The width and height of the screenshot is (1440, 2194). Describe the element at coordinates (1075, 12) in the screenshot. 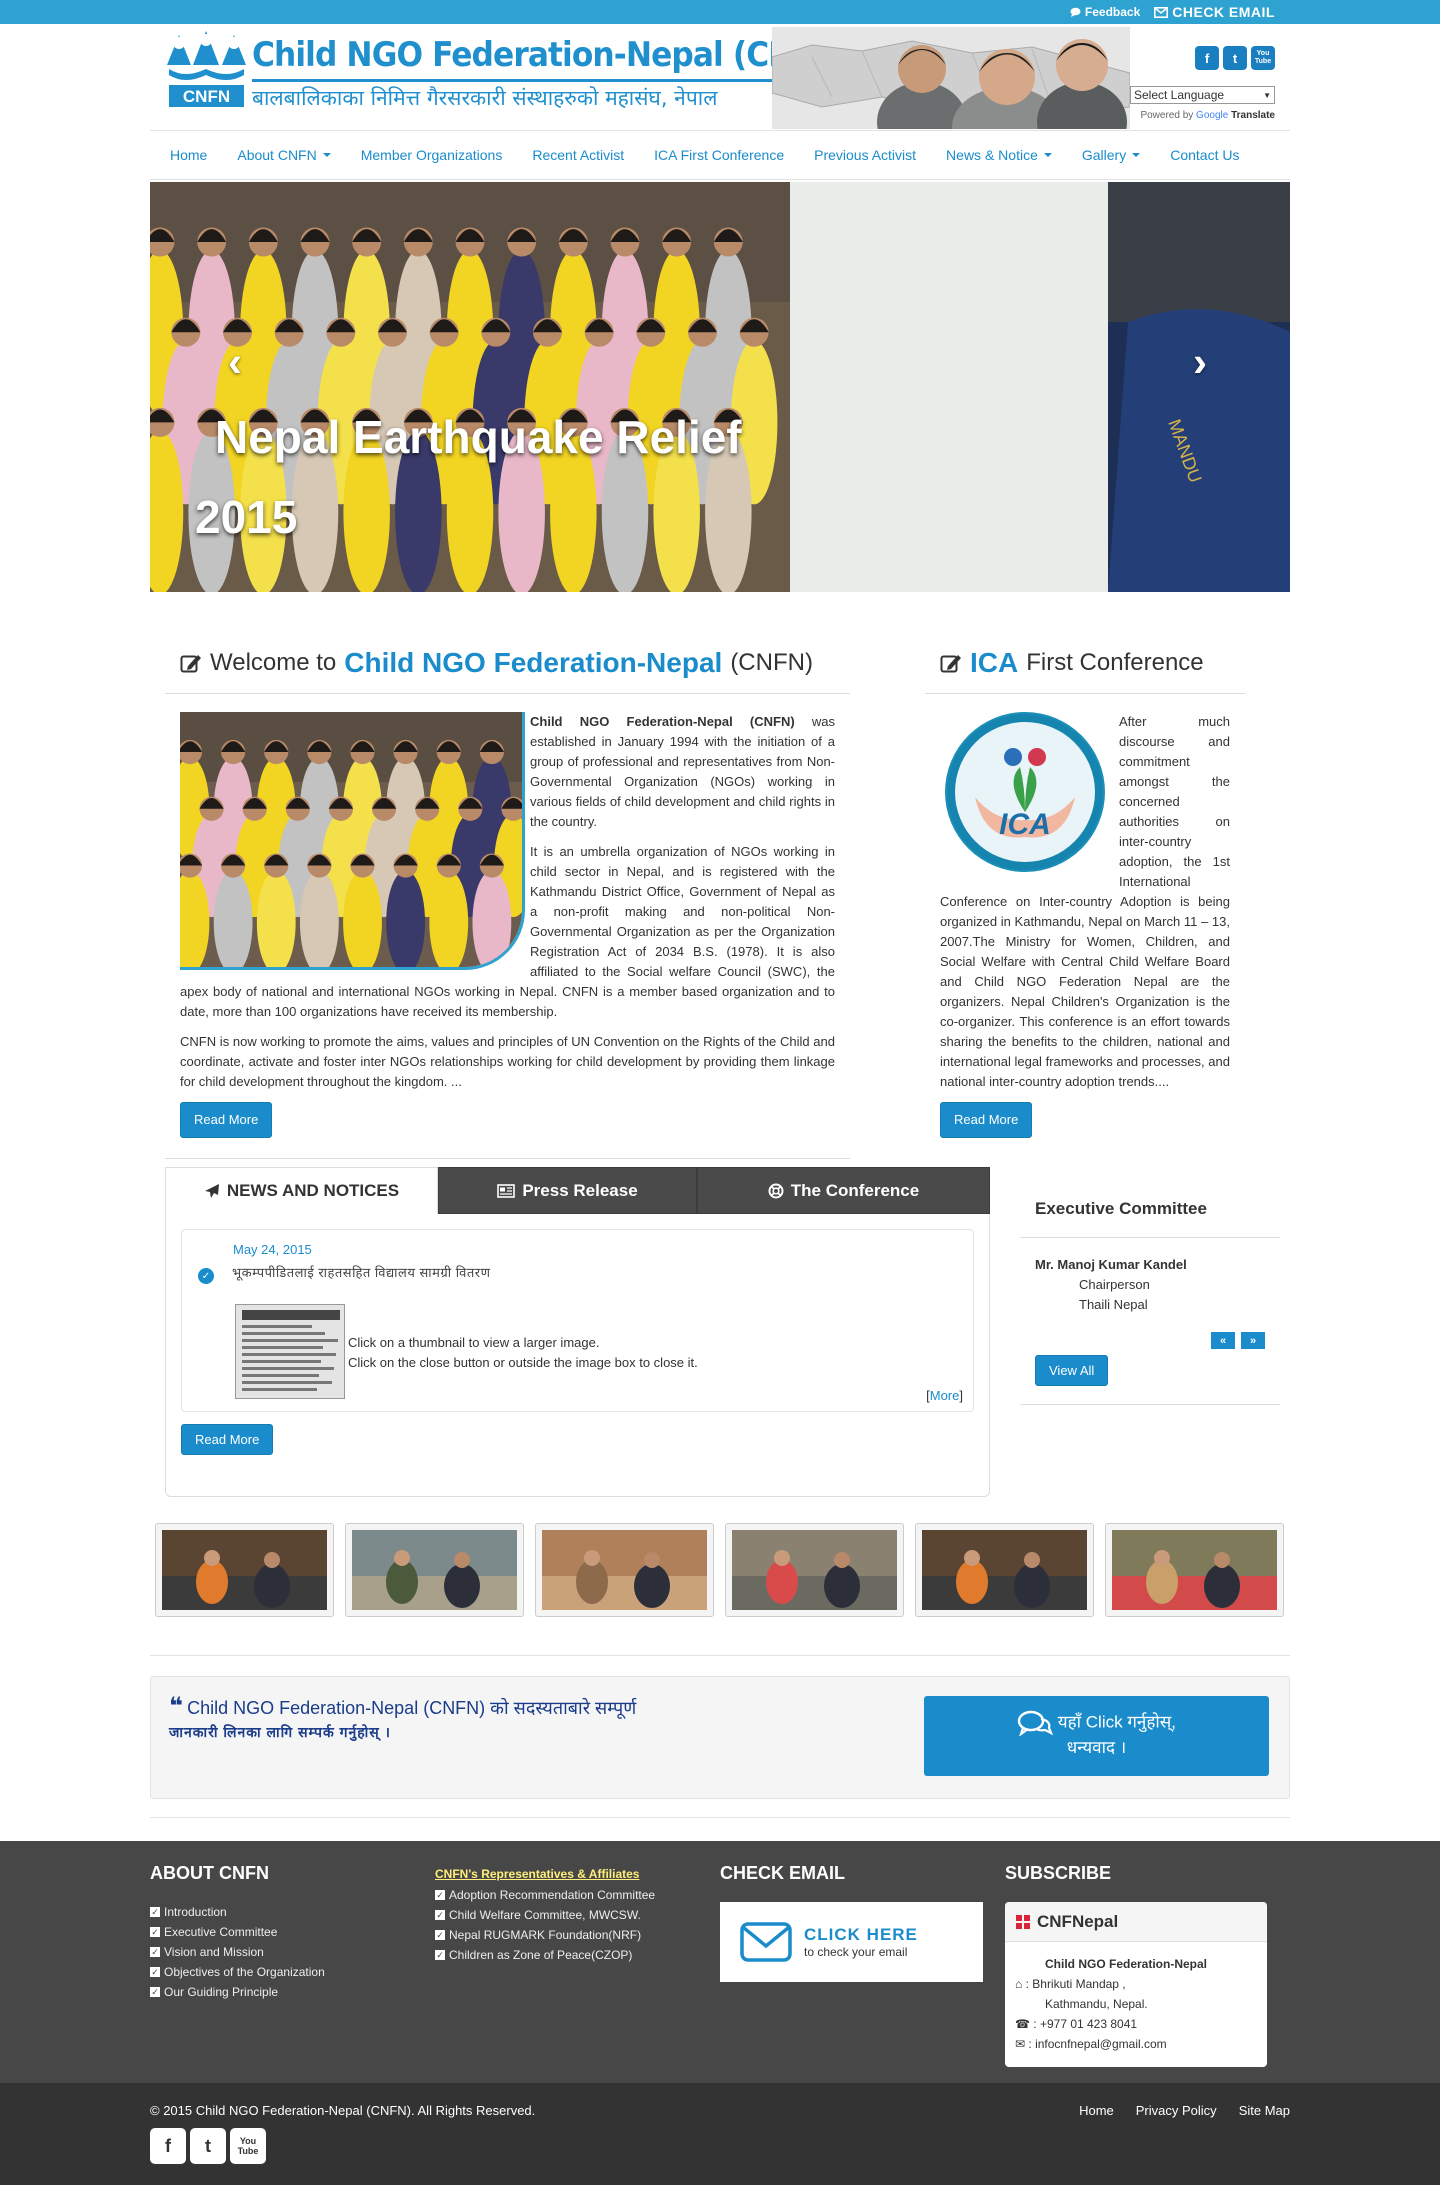

I see `comment-icon` at that location.